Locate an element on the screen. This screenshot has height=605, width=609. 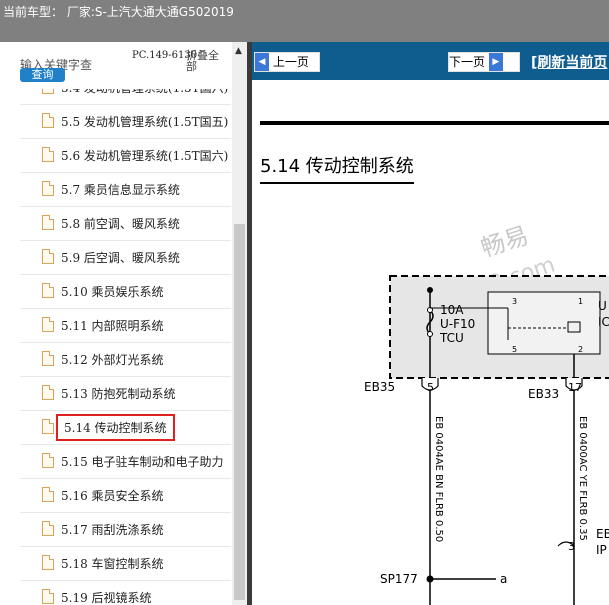
next-page-label: 下一页 is located at coordinates (467, 62).